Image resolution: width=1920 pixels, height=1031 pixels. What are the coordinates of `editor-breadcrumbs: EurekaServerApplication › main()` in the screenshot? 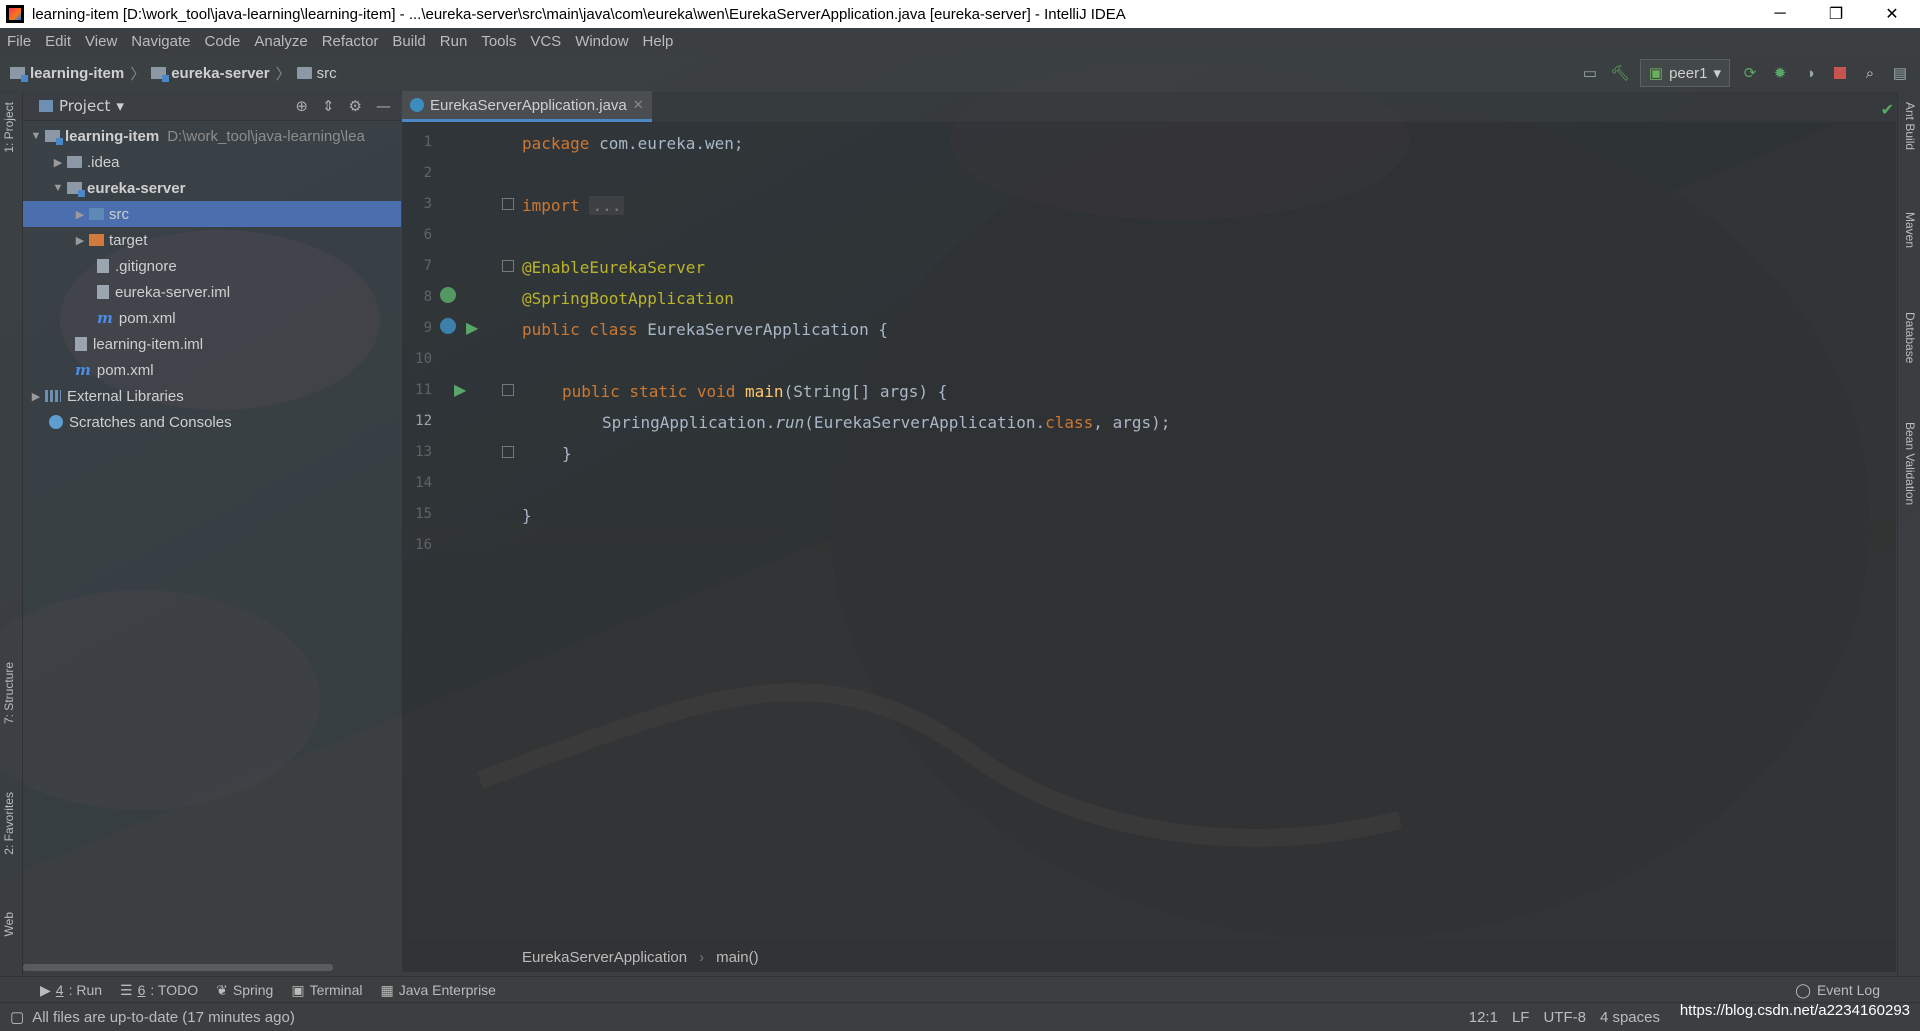 It's located at (1149, 956).